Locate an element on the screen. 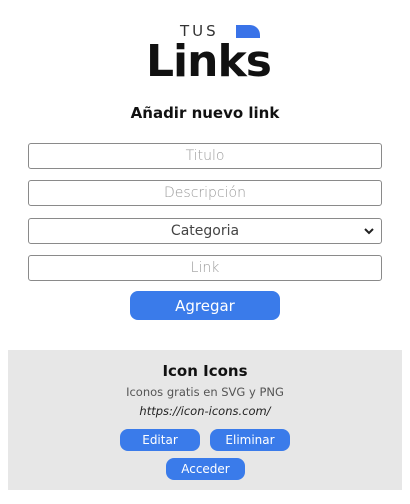 This screenshot has width=410, height=504. logo-main-text: Links is located at coordinates (209, 61).